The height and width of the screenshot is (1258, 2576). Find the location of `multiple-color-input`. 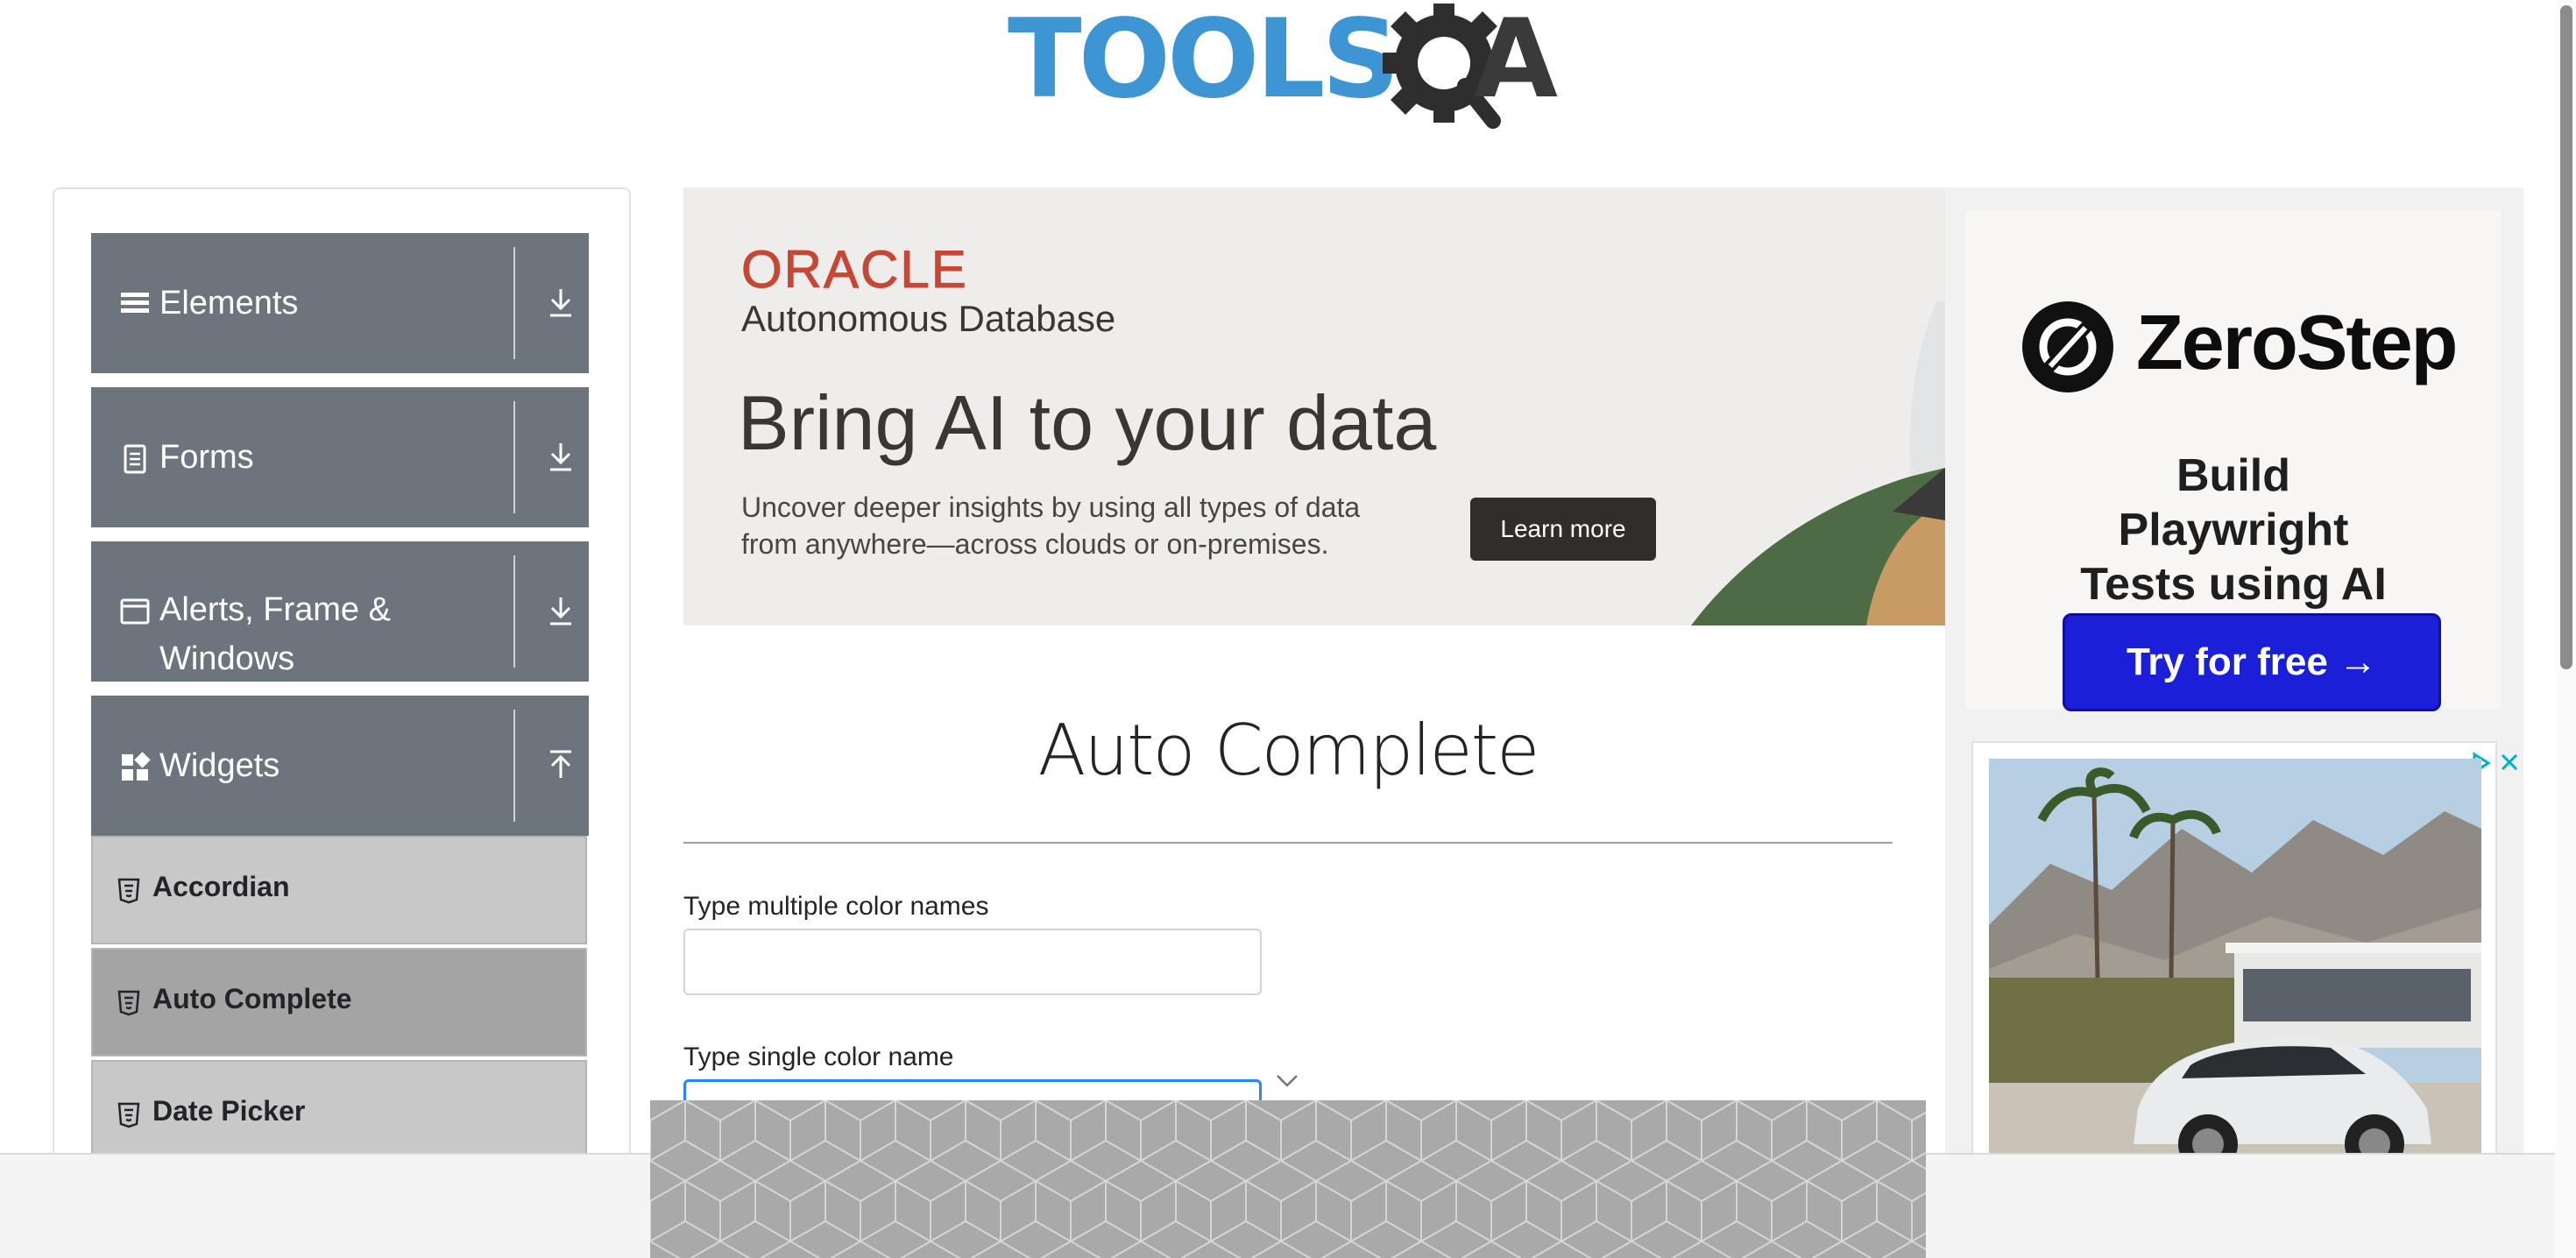

multiple-color-input is located at coordinates (972, 962).